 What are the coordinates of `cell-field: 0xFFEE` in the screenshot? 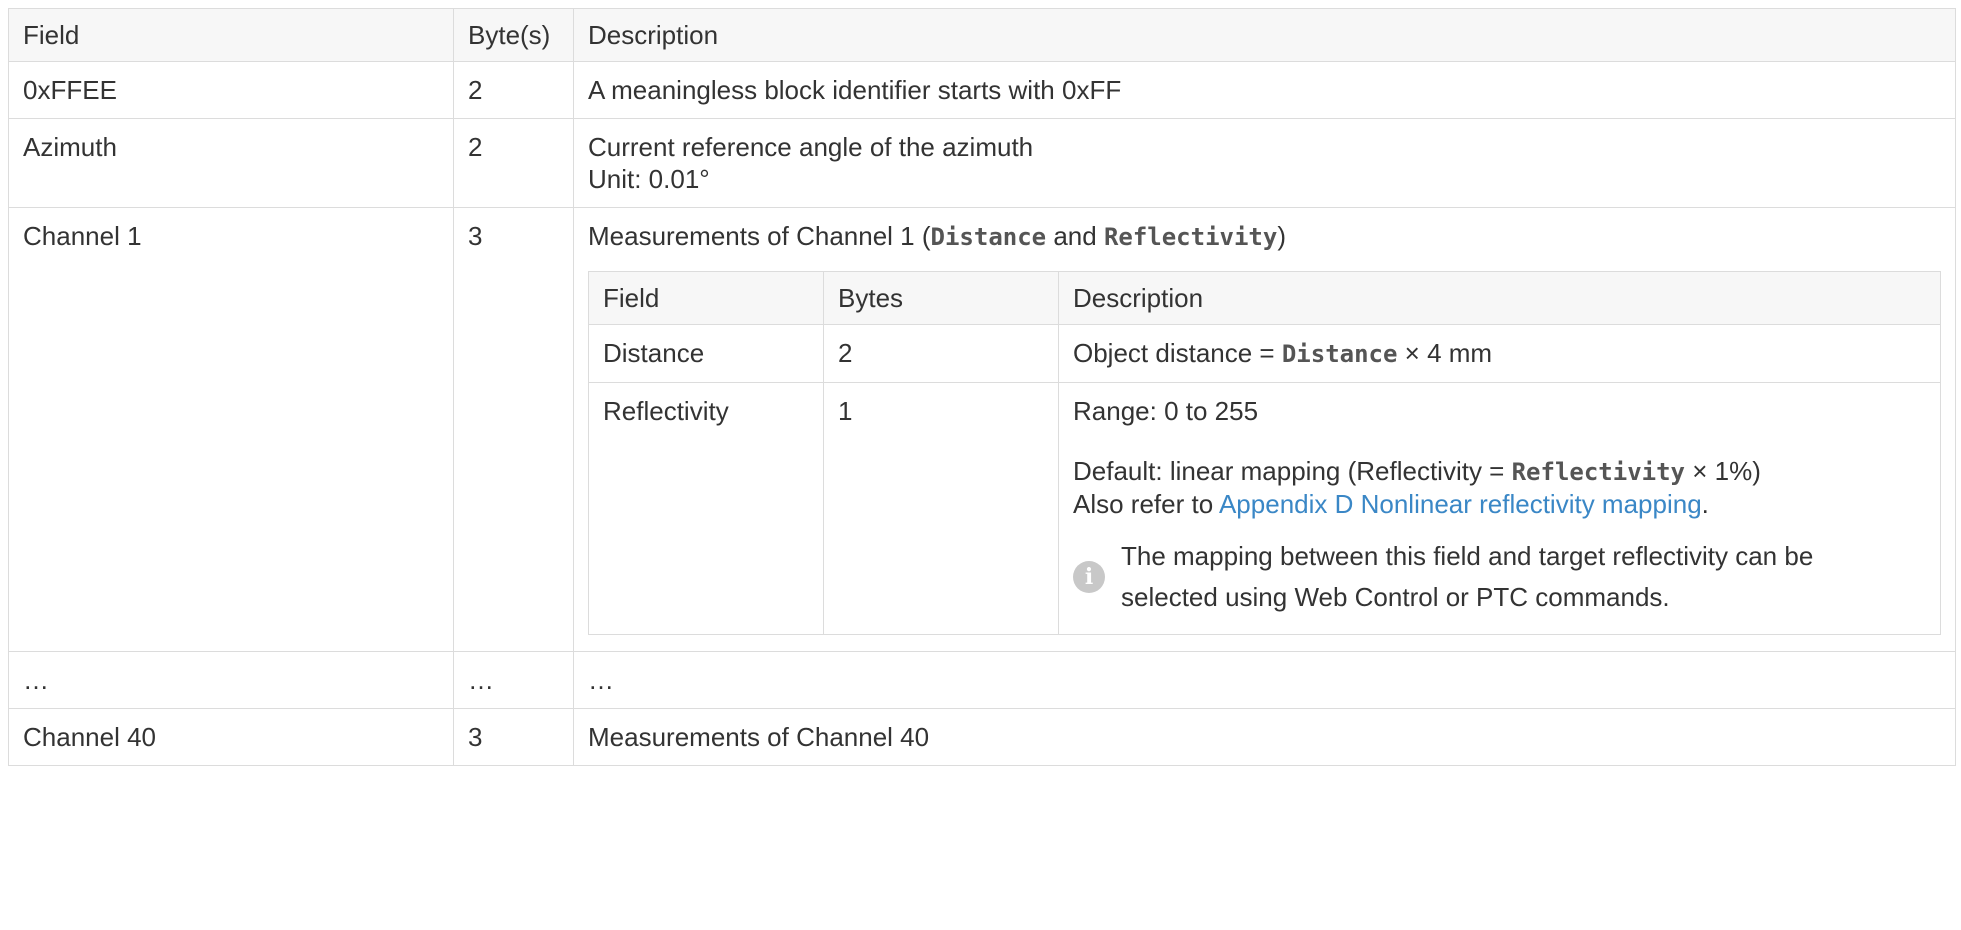 It's located at (231, 90).